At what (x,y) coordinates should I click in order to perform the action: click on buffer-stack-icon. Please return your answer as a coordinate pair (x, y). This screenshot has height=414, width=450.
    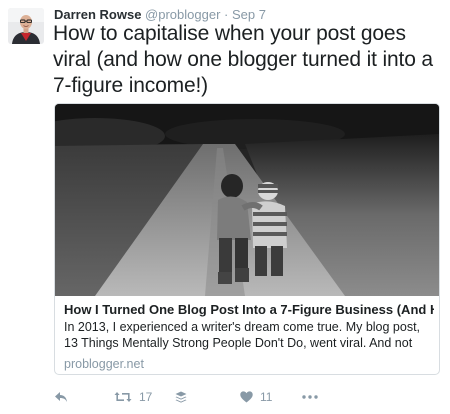
    Looking at the image, I should click on (181, 397).